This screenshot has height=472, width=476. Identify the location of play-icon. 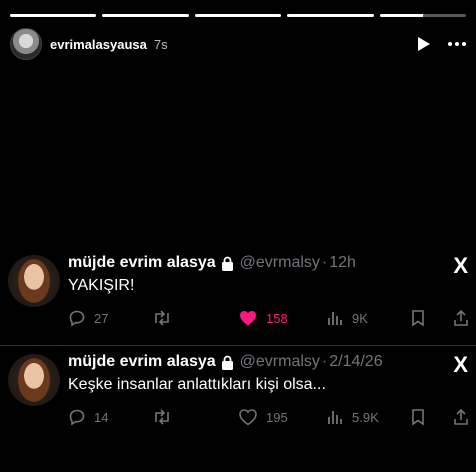
(424, 44).